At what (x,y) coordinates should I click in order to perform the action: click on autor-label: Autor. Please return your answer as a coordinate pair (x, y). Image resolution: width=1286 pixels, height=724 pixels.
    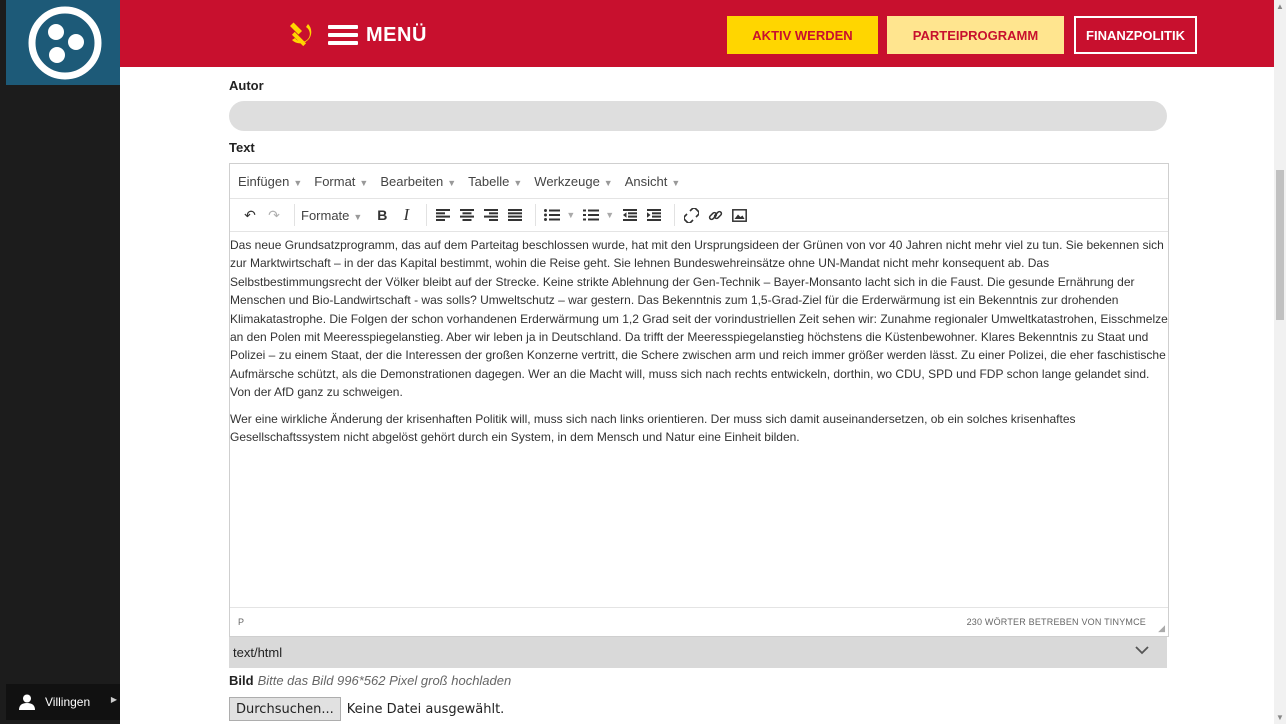
    Looking at the image, I should click on (246, 85).